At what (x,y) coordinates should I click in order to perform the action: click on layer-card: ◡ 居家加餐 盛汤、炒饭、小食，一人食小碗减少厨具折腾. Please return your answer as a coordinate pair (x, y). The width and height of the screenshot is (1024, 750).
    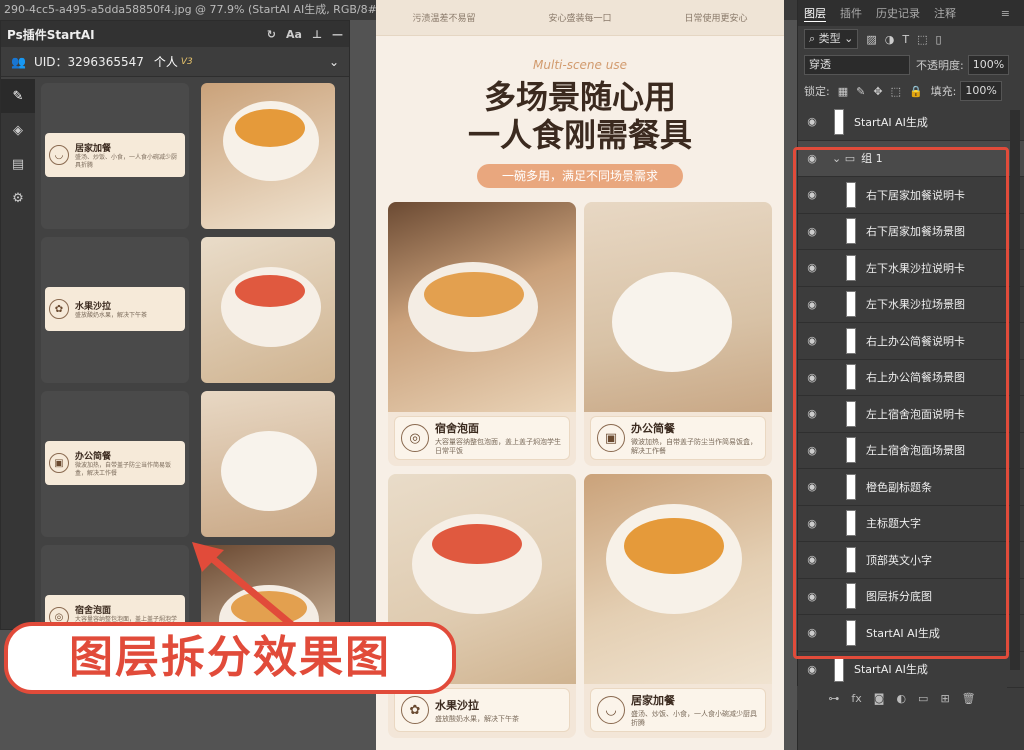
    Looking at the image, I should click on (115, 156).